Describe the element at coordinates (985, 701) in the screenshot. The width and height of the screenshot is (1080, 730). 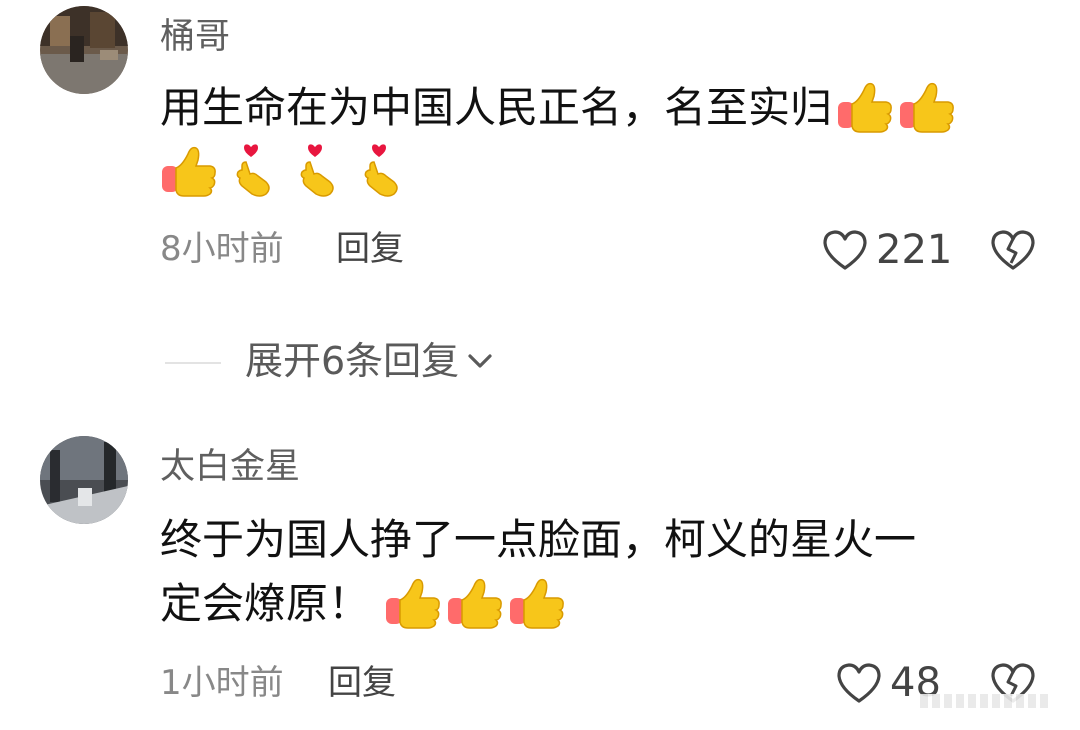
I see `watermark` at that location.